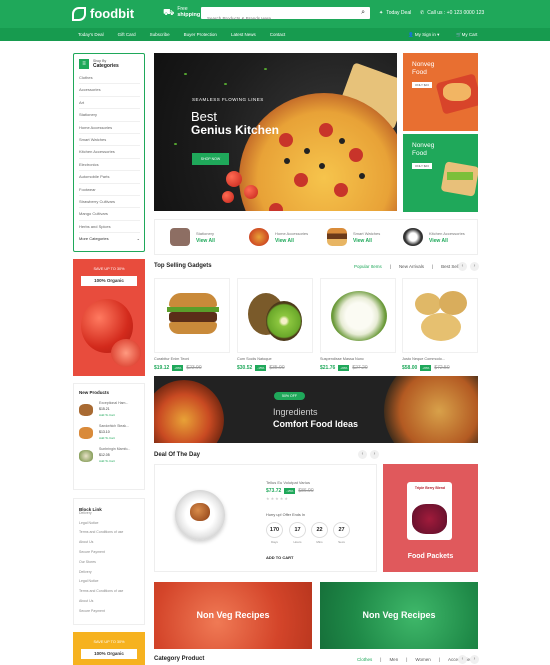 This screenshot has width=550, height=665. Describe the element at coordinates (233, 615) in the screenshot. I see `non-veg-recipes-banner-1: Non Veg Recipes` at that location.